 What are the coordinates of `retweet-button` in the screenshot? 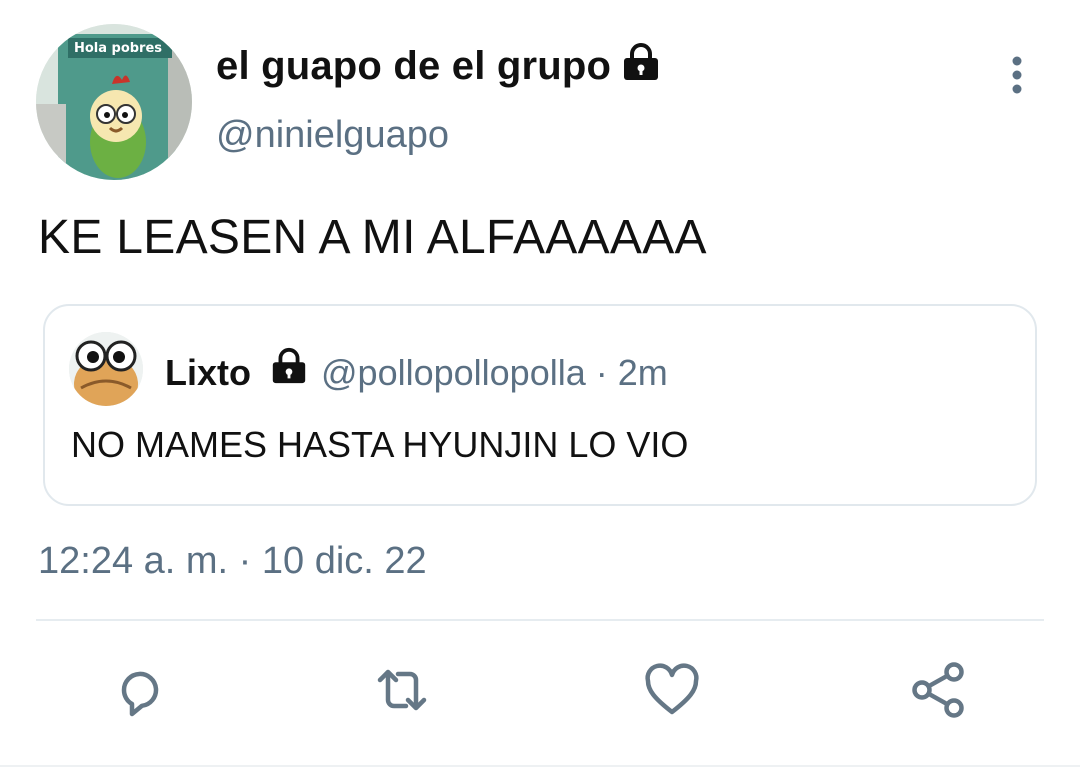 It's located at (402, 690).